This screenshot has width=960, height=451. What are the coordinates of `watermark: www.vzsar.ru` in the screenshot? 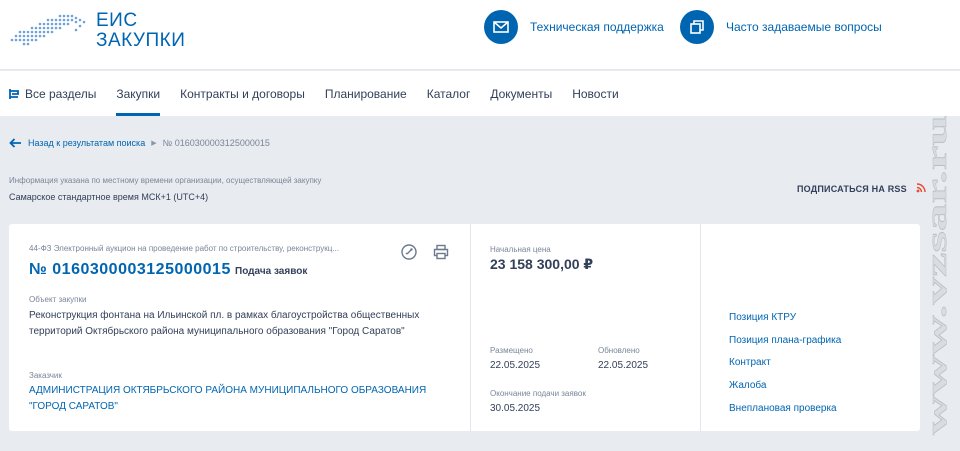 It's located at (937, 275).